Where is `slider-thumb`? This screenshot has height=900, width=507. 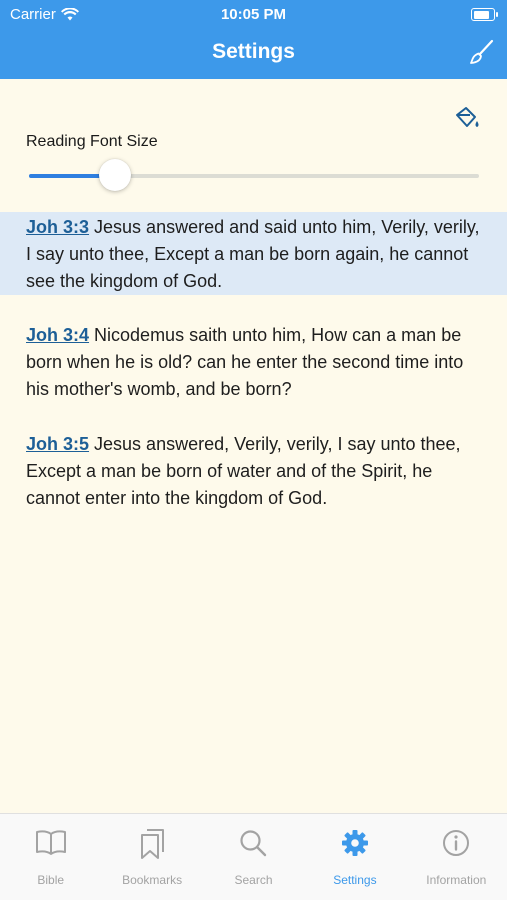
slider-thumb is located at coordinates (114, 175).